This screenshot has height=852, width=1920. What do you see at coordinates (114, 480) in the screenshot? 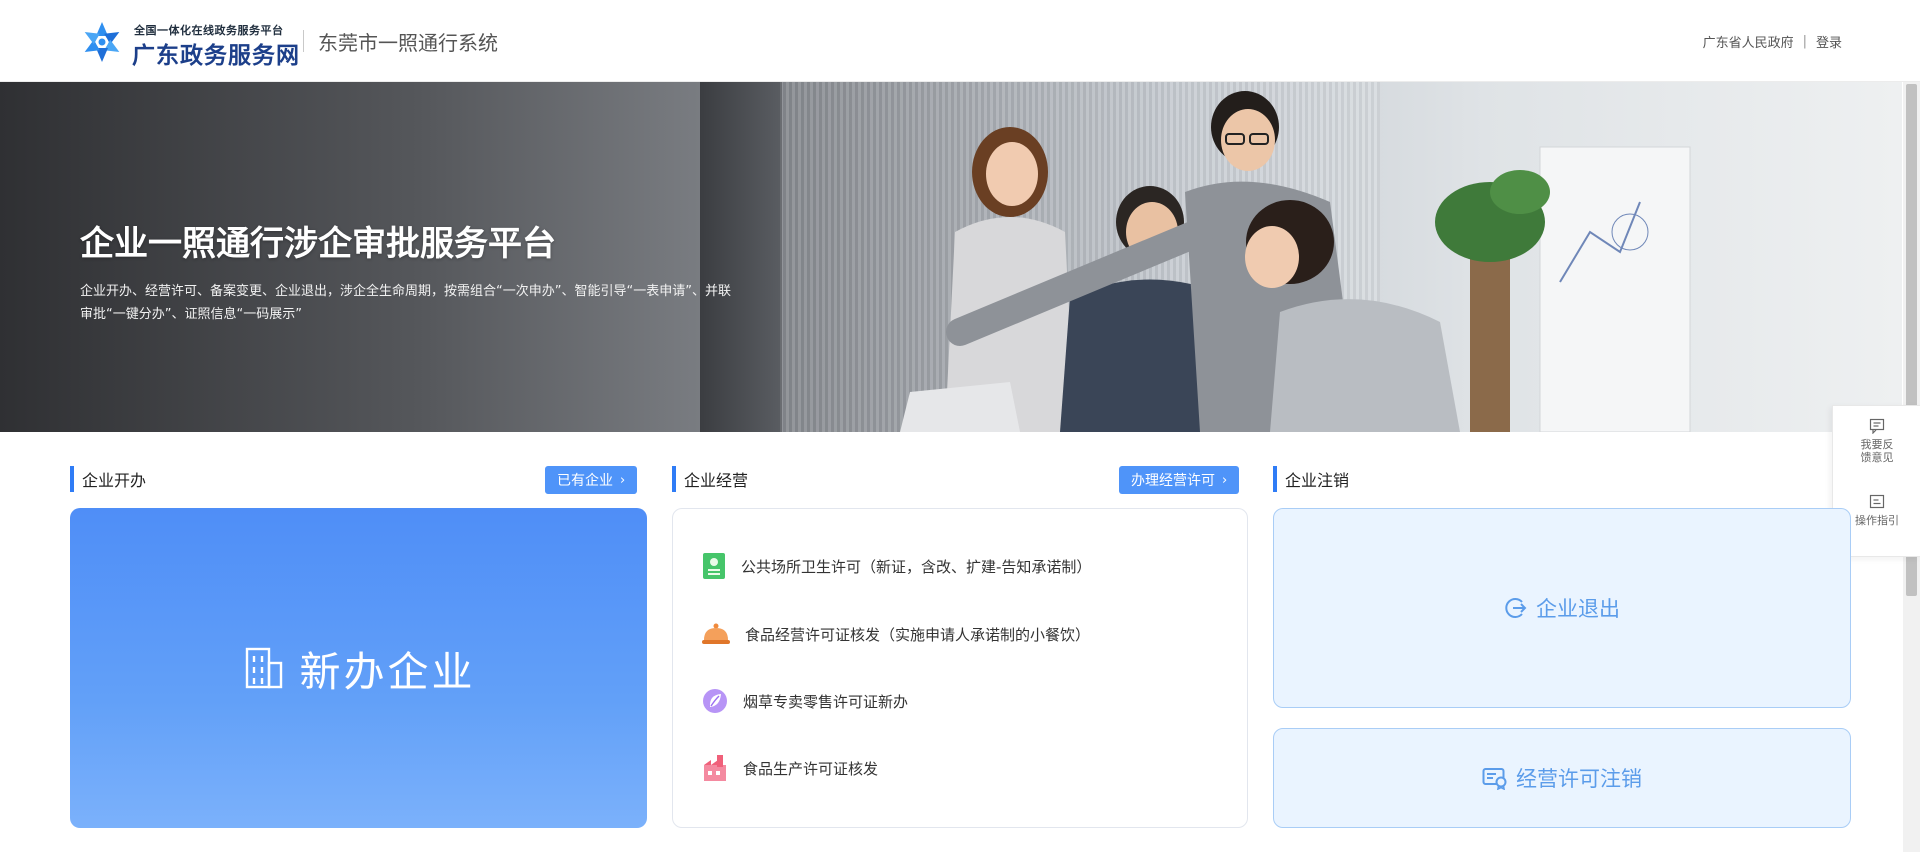
I see `section-open-title: 企业开办` at bounding box center [114, 480].